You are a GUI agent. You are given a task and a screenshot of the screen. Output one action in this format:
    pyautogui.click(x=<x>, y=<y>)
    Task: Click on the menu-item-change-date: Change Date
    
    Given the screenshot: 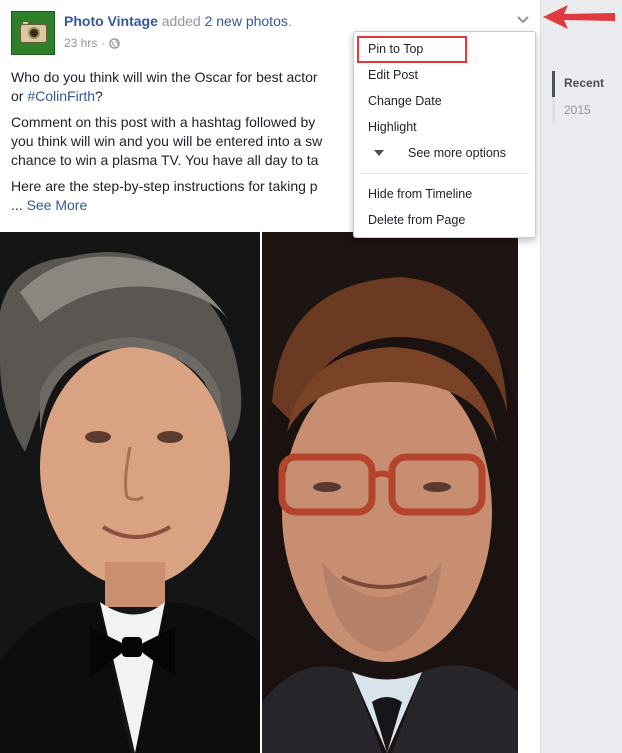 What is the action you would take?
    pyautogui.click(x=405, y=101)
    